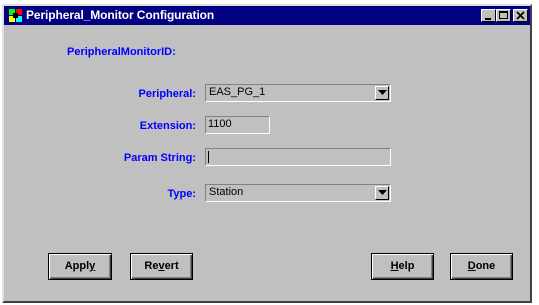 This screenshot has width=539, height=305. I want to click on minimize-icon, so click(488, 19).